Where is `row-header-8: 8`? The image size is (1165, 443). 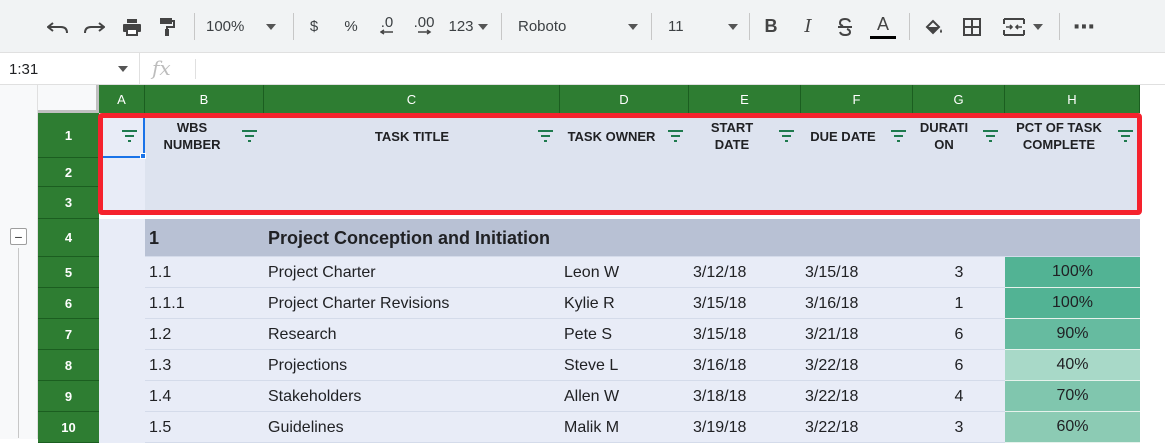 row-header-8: 8 is located at coordinates (68, 365).